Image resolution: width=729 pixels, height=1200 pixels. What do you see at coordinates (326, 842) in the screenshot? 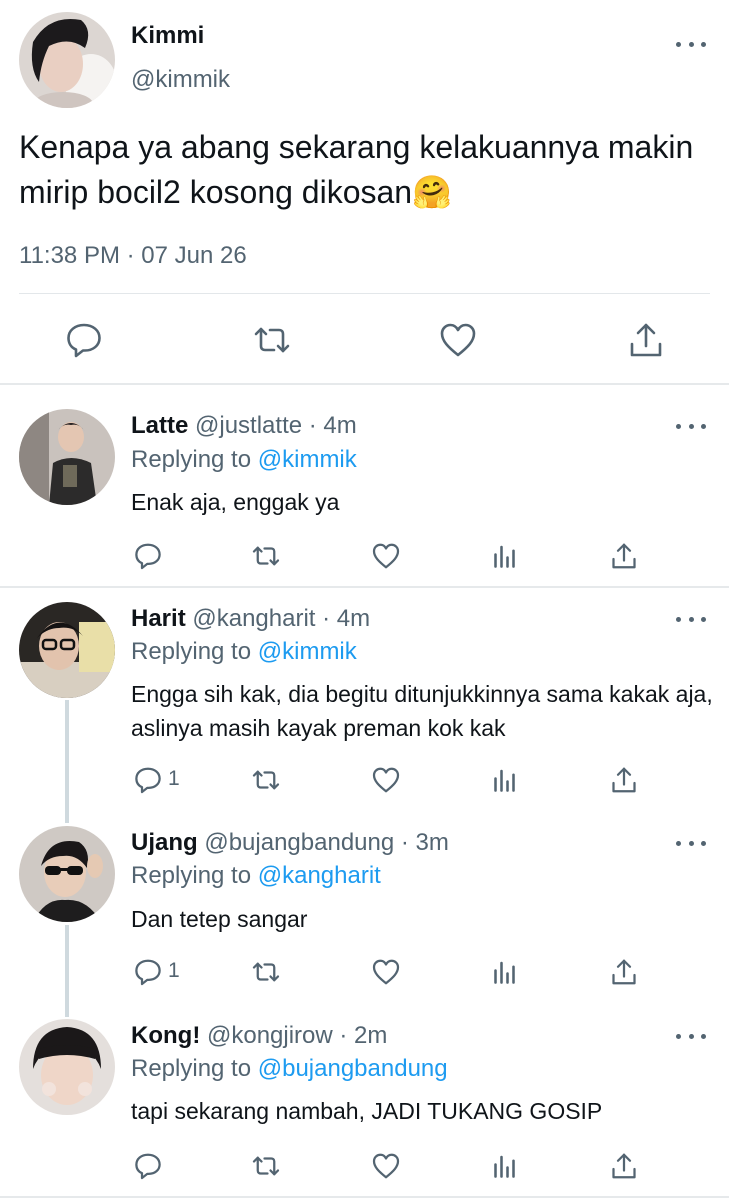
I see `reply-author-handle: @bujangbandung · 3m` at bounding box center [326, 842].